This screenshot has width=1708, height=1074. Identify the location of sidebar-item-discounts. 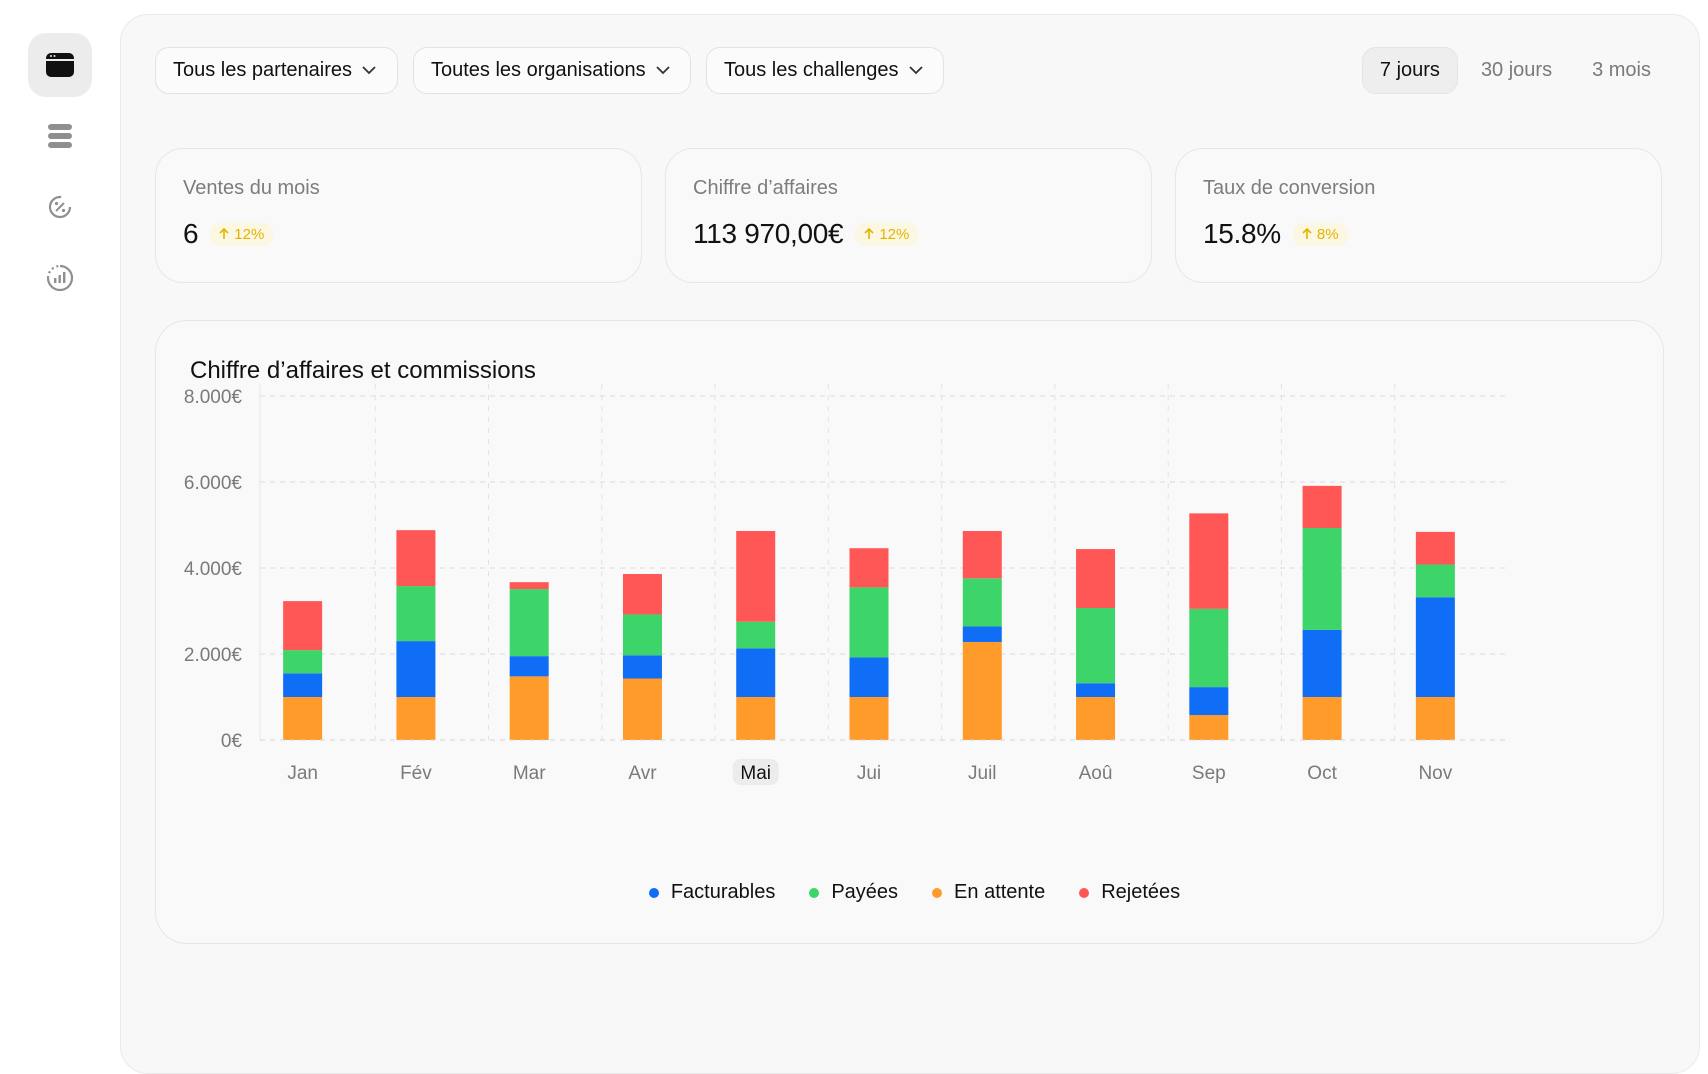
(60, 207).